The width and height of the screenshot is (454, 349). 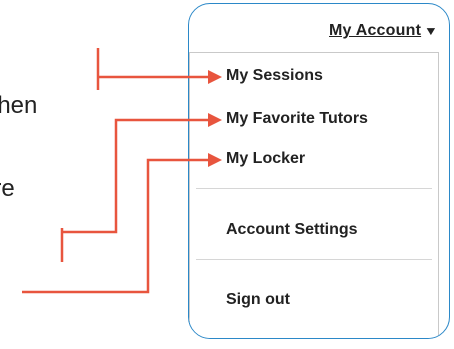 I want to click on arrowhead-favorite-tutors, so click(x=215, y=120).